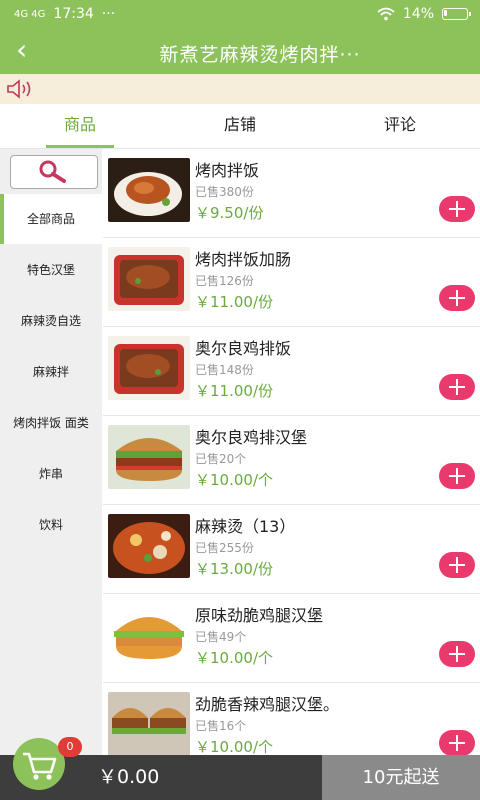 The image size is (480, 800). I want to click on product-item: 奥尔良鸡排饭 已售148份 ￥11.00/份, so click(291, 371).